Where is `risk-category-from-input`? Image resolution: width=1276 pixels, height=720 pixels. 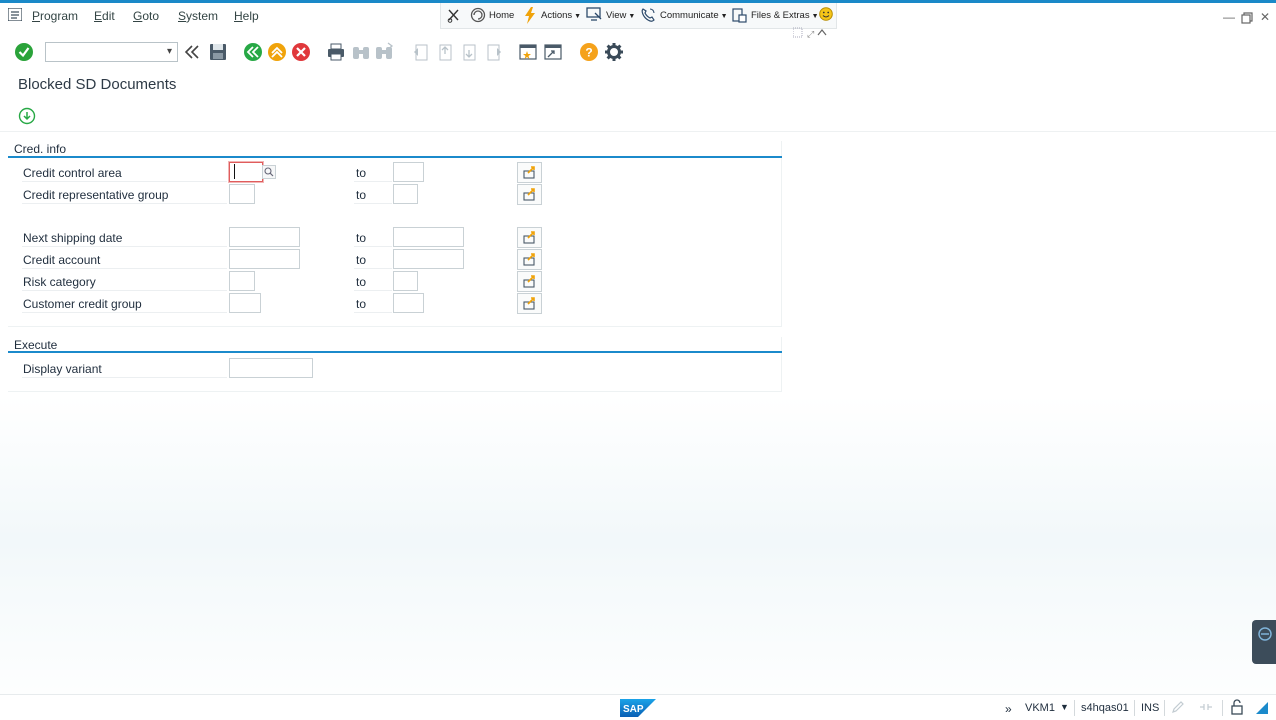 risk-category-from-input is located at coordinates (242, 281).